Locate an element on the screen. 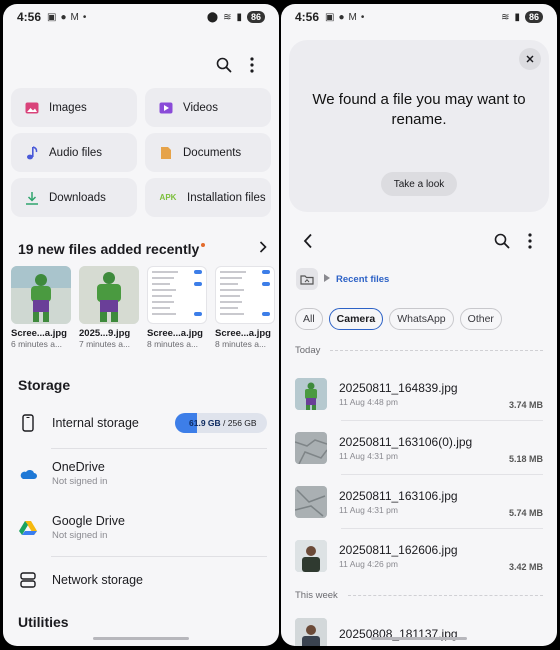 The height and width of the screenshot is (650, 560). new-indicator-dot is located at coordinates (203, 245).